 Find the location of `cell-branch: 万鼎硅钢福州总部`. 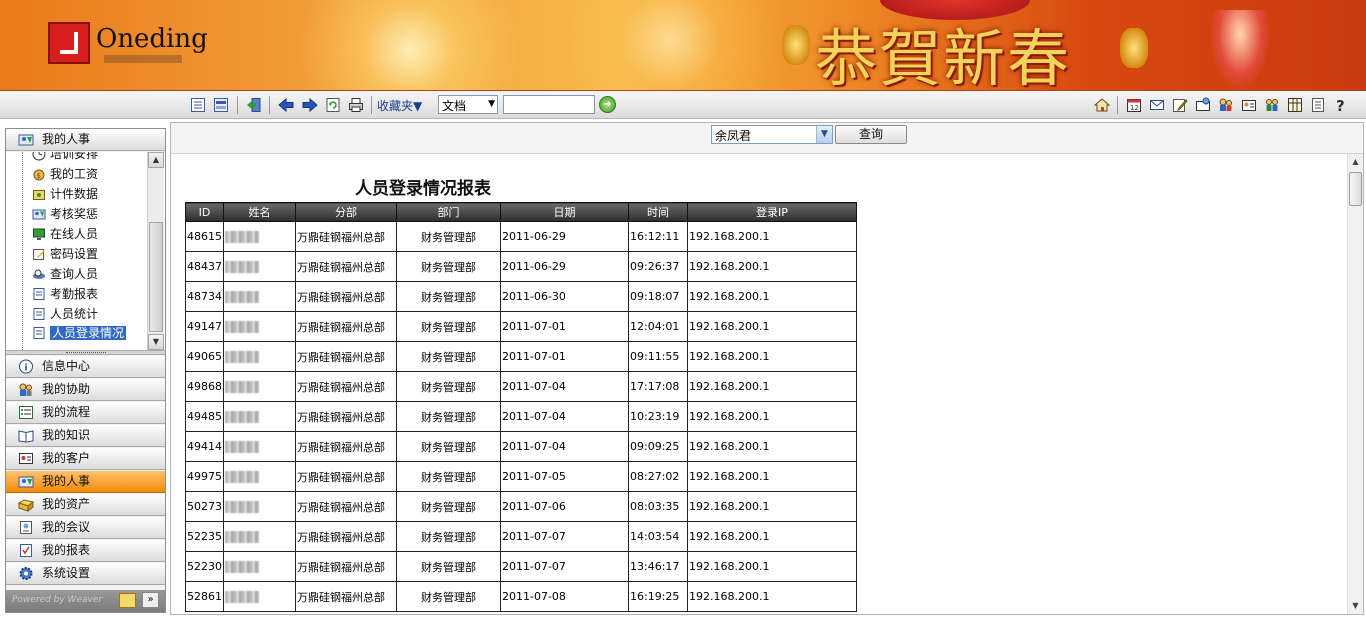

cell-branch: 万鼎硅钢福州总部 is located at coordinates (346, 476).